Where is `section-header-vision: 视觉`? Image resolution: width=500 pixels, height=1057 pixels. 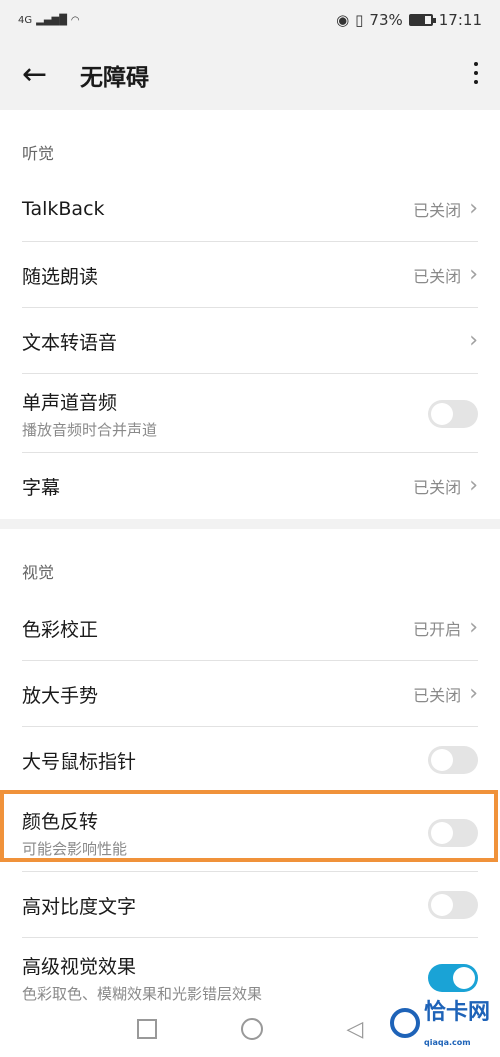
section-header-vision: 视觉 is located at coordinates (38, 572).